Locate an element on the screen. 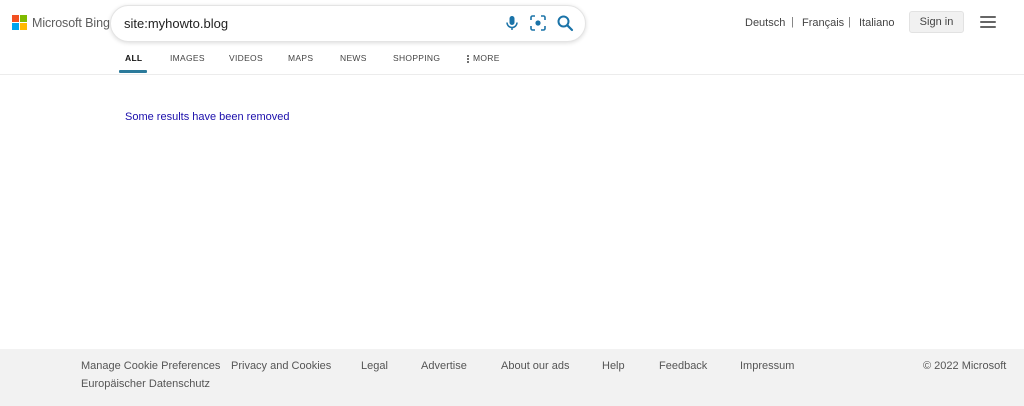 The image size is (1024, 406). tab-news: NEWS is located at coordinates (353, 58).